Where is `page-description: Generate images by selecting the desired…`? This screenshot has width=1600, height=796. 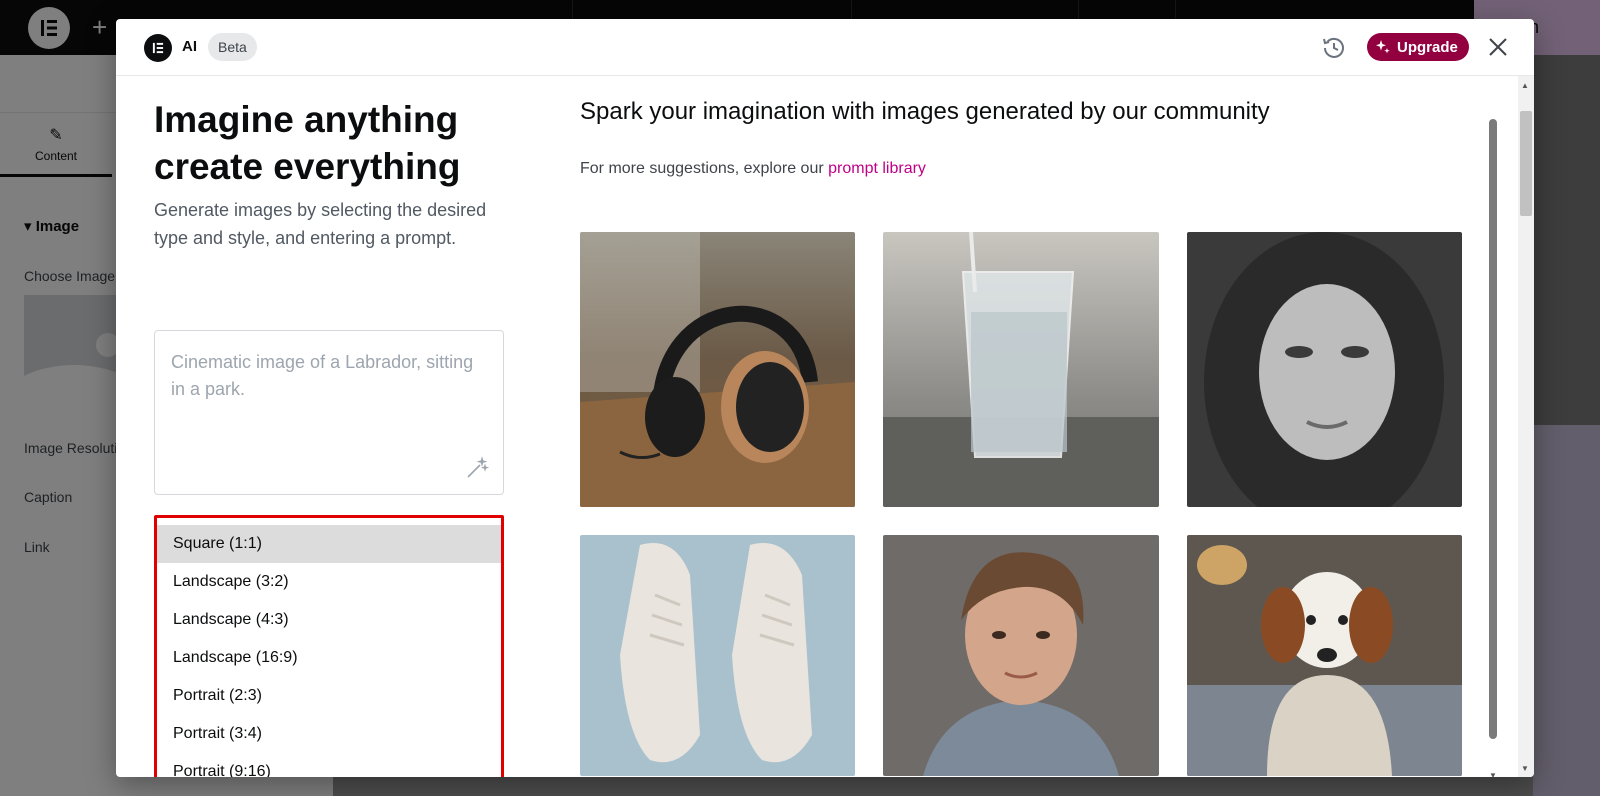 page-description: Generate images by selecting the desired… is located at coordinates (320, 224).